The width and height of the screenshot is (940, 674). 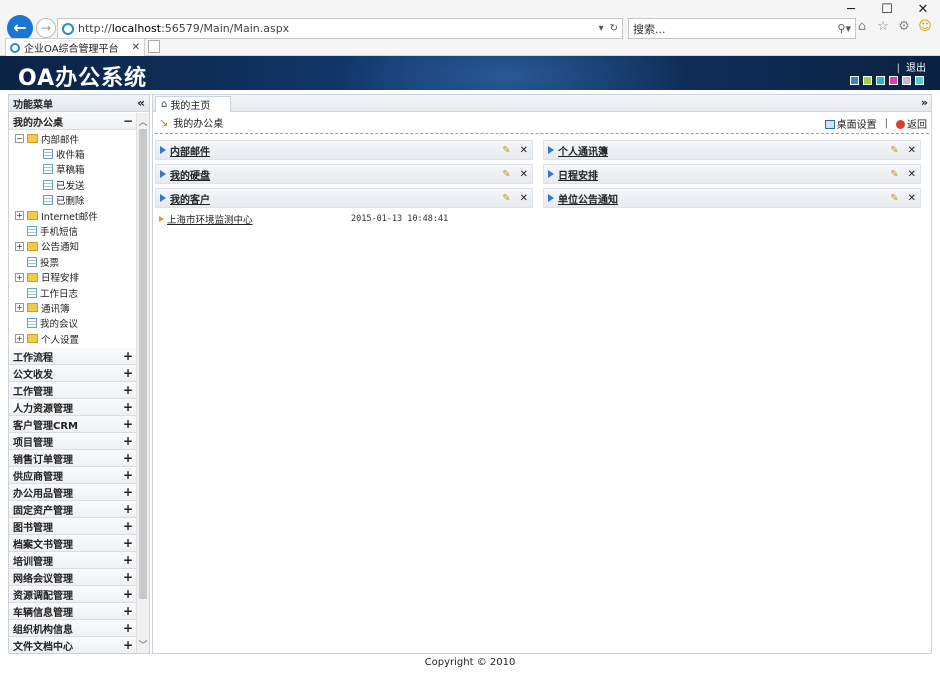 I want to click on forward-button: →, so click(x=46, y=28).